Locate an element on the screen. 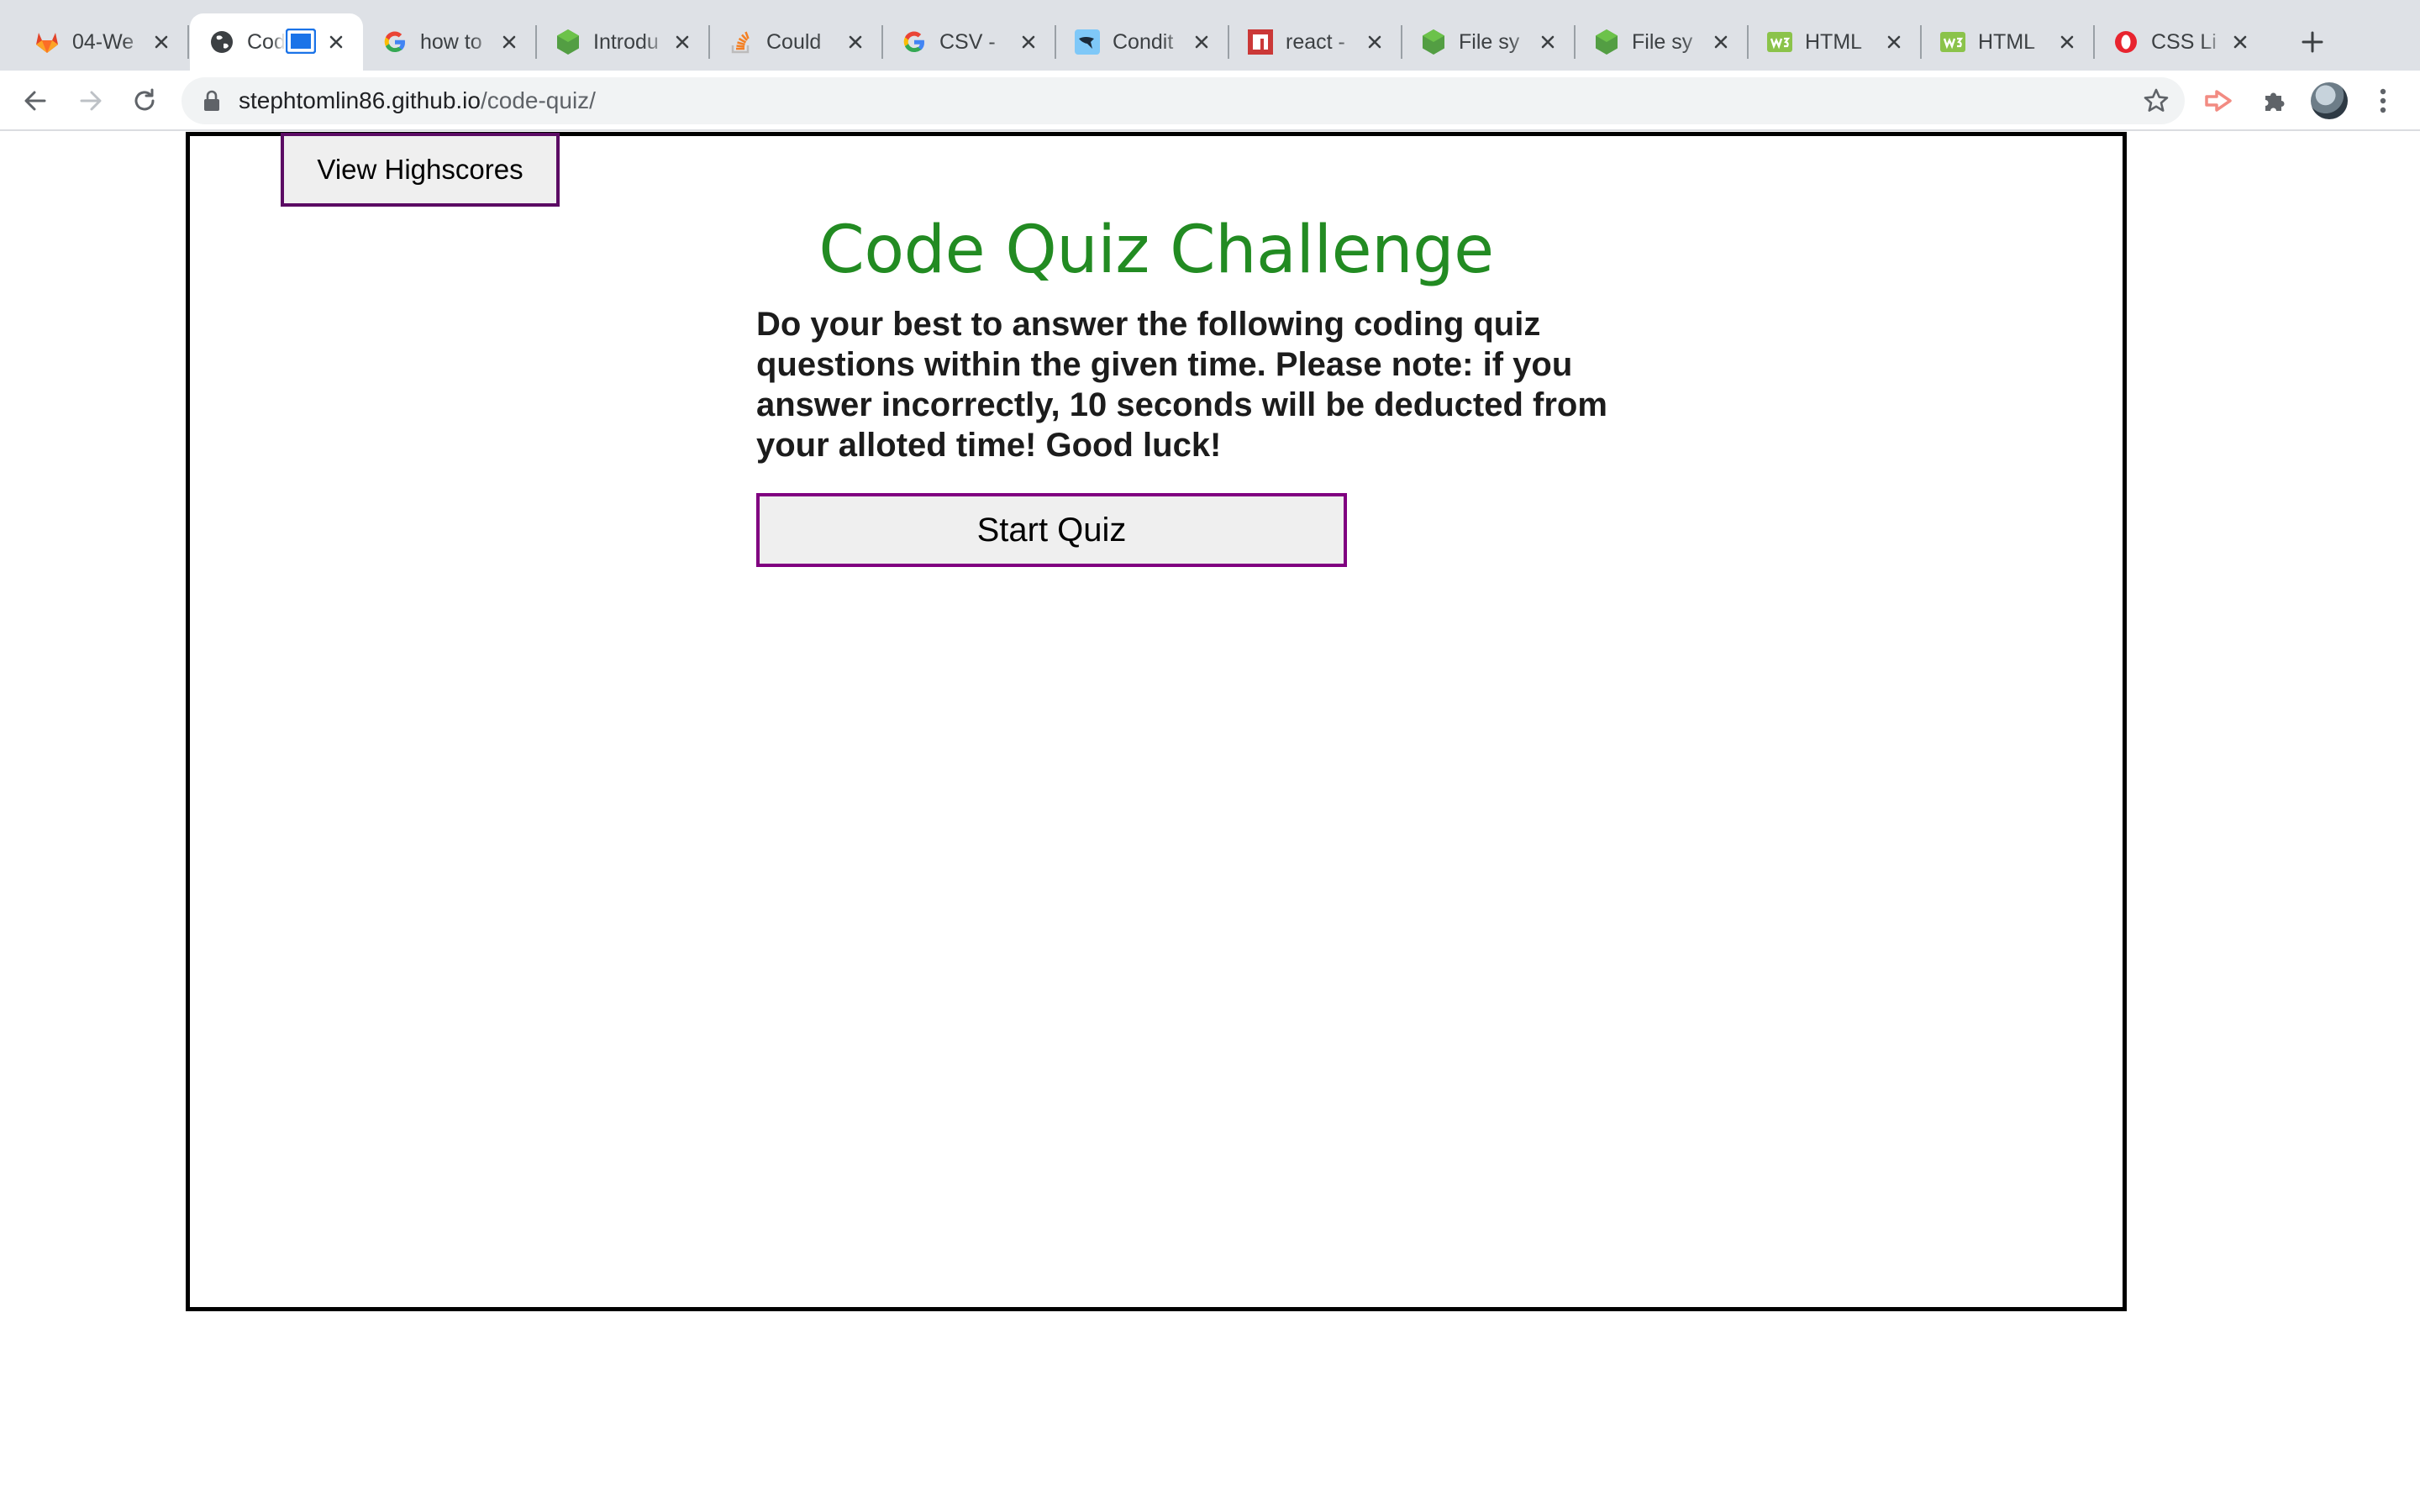 The width and height of the screenshot is (2420, 1512). tab-title: react - is located at coordinates (1316, 42).